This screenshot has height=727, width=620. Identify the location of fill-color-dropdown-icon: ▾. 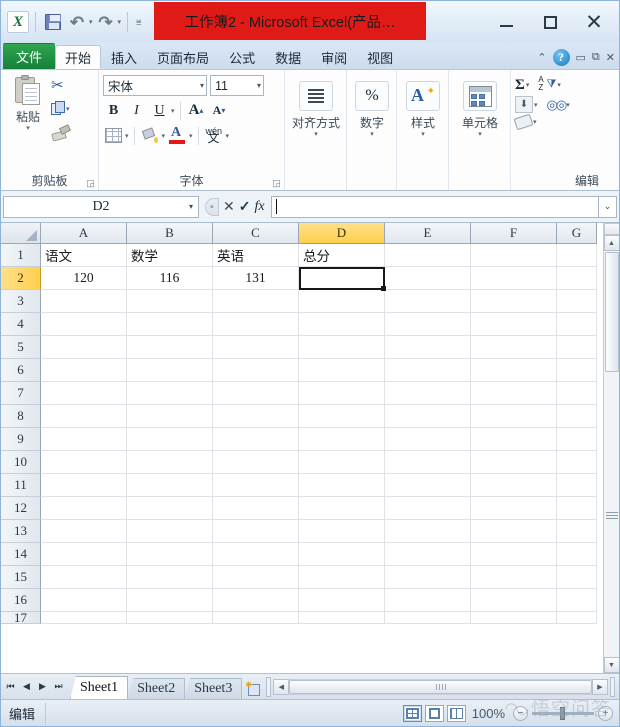
(164, 136).